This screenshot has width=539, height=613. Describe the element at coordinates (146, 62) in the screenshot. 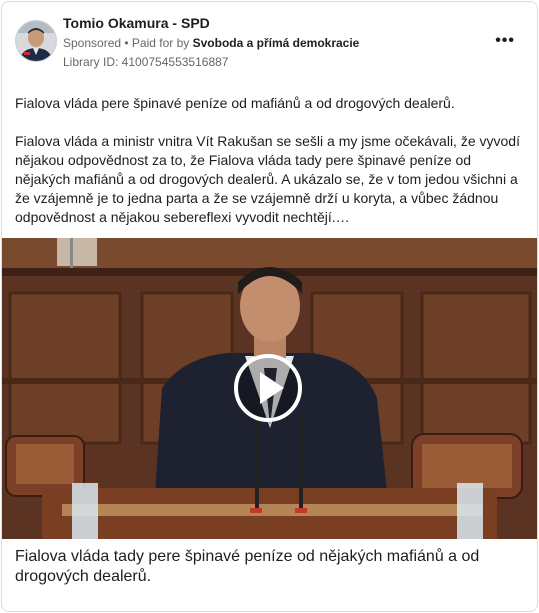

I see `library-id: Library ID: 4100754553516887` at that location.